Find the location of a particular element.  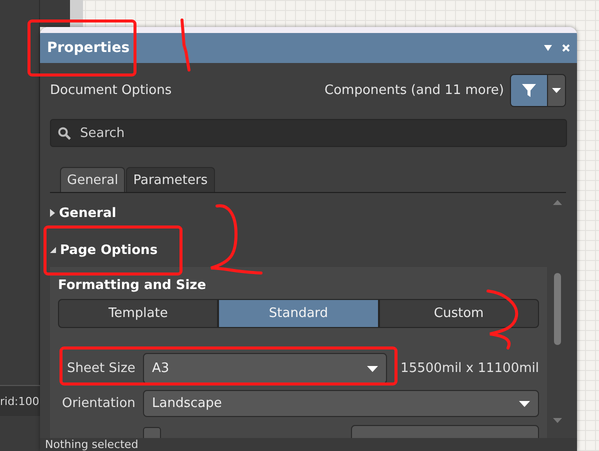

scrollbar-thumb is located at coordinates (557, 309).